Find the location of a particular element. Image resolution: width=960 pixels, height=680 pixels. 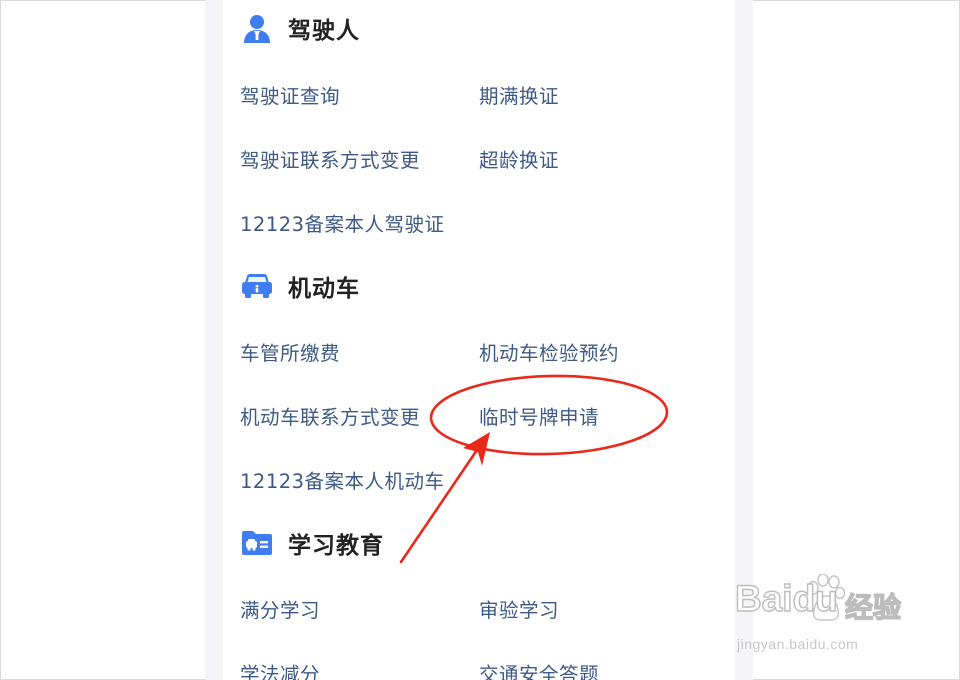

baidu-jingyan-watermark: Baidu 经验 jingyan.baidu.com is located at coordinates (824, 617).